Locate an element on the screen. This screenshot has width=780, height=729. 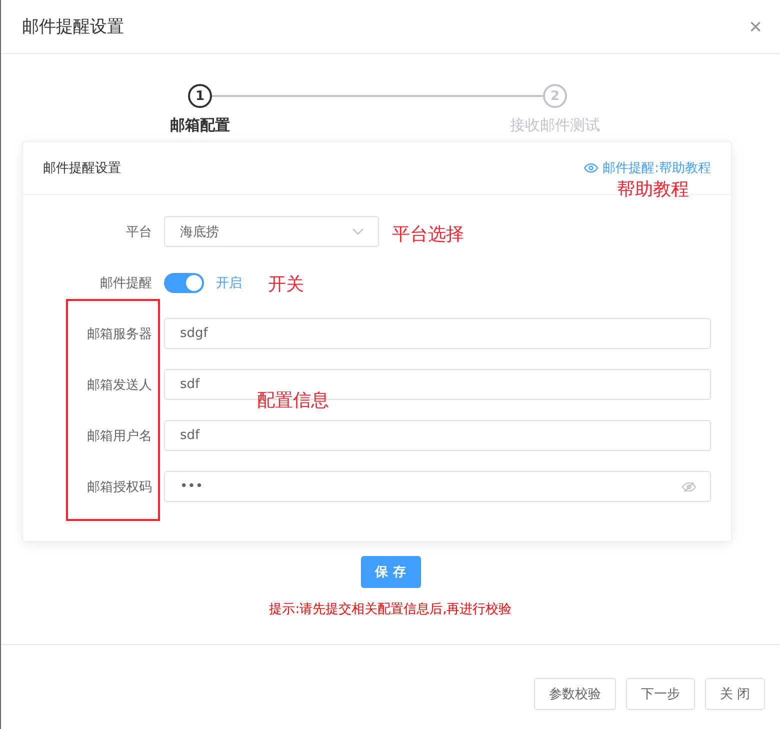
field-label: 邮箱授权码 is located at coordinates (119, 487).